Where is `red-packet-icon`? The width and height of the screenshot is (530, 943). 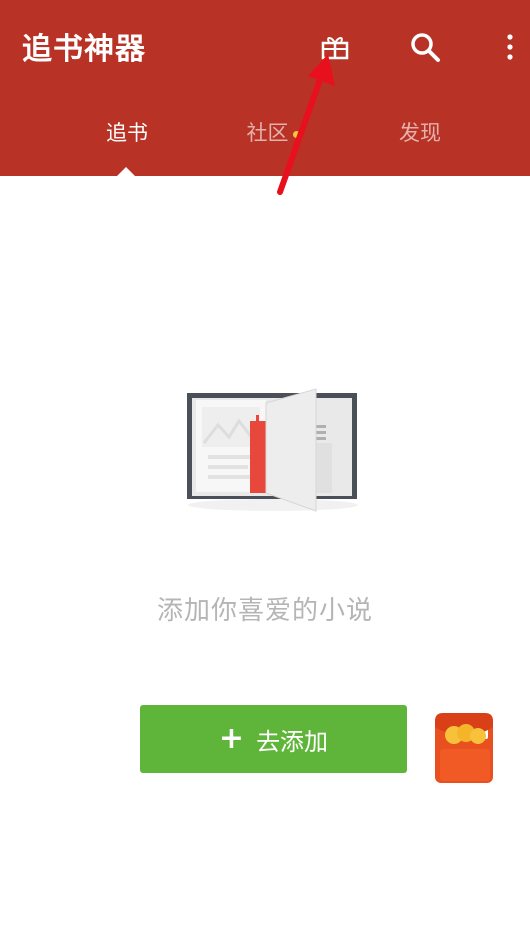 red-packet-icon is located at coordinates (464, 747).